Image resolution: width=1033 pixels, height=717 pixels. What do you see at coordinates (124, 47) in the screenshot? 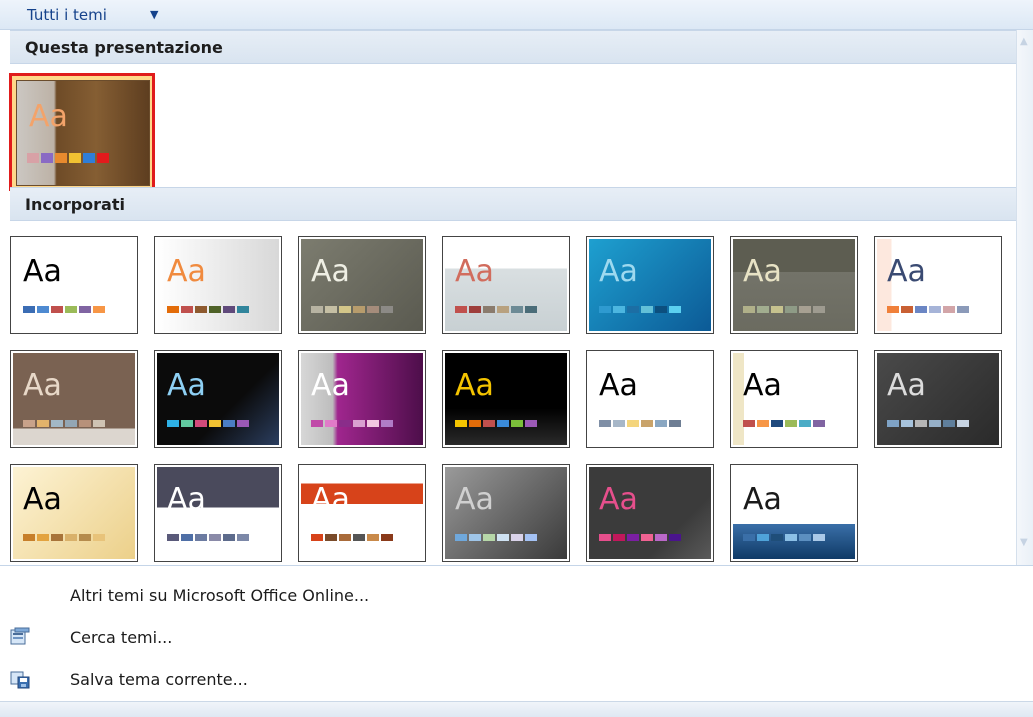
I see `section-title: Questa presentazione` at bounding box center [124, 47].